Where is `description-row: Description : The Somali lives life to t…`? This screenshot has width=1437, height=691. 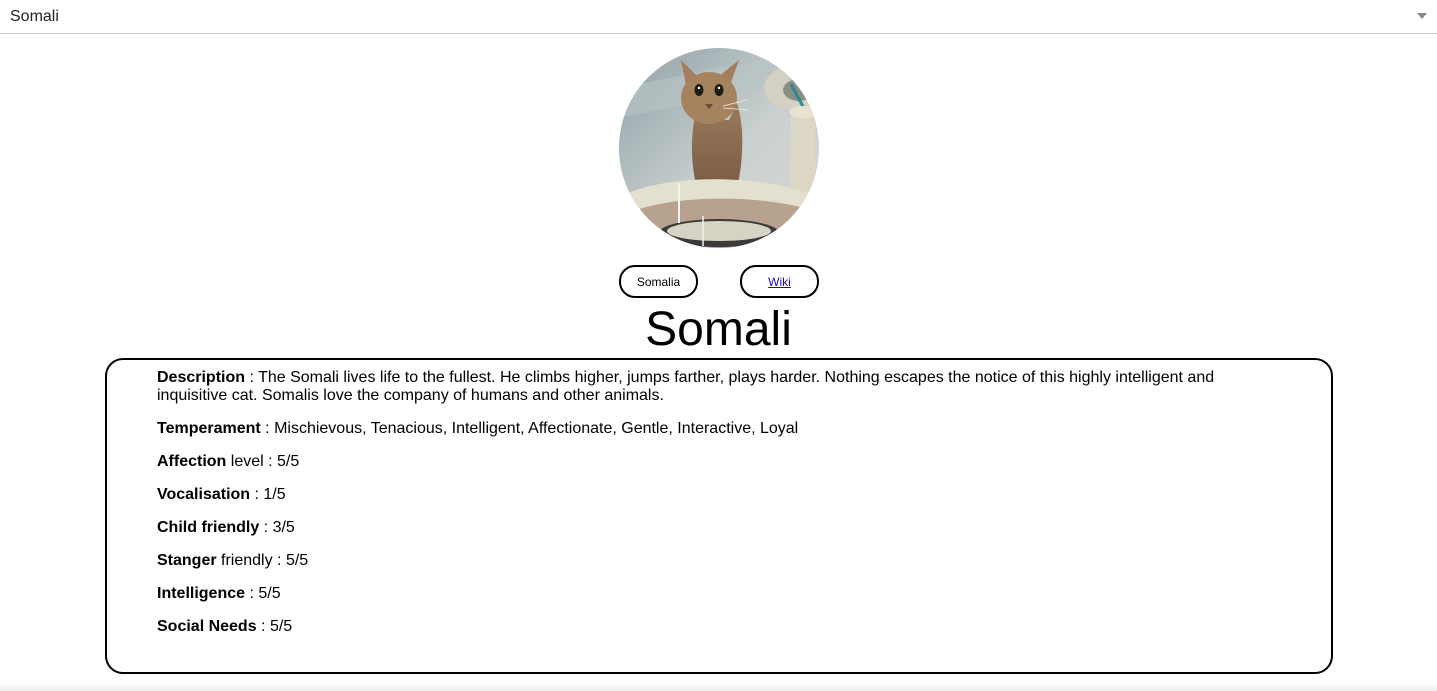
description-row: Description : The Somali lives life to t… is located at coordinates (712, 387).